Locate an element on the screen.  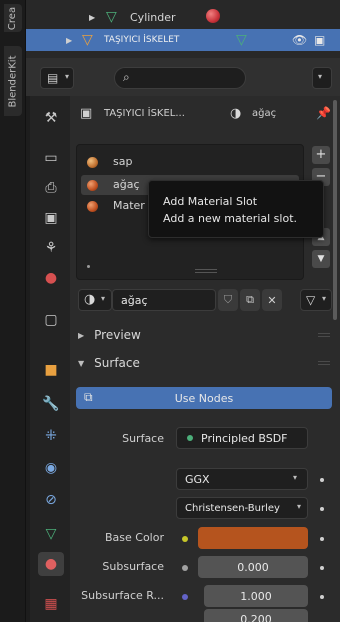
tab-scene: ⚘ is located at coordinates (51, 248).